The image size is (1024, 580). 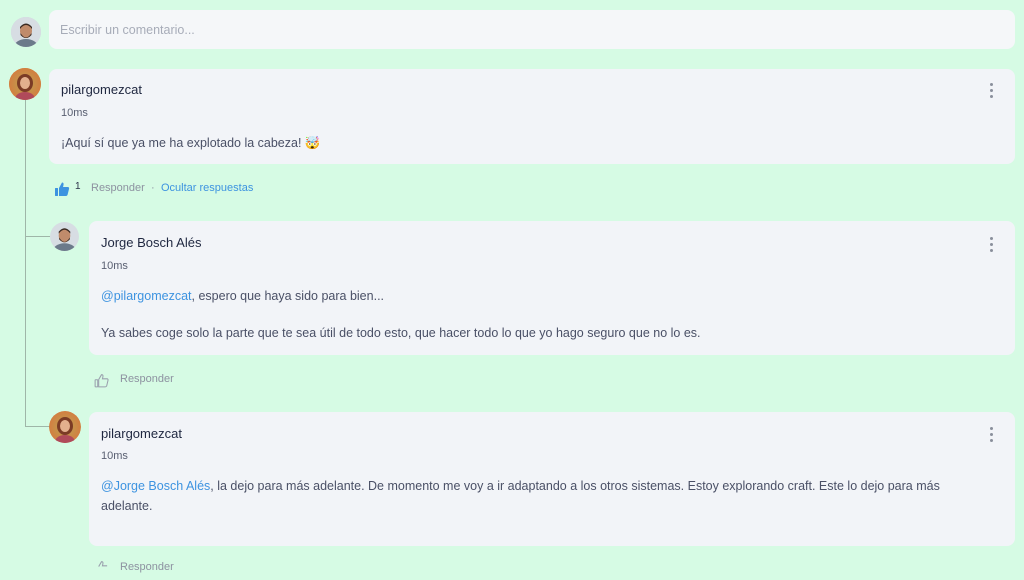 What do you see at coordinates (141, 433) in the screenshot?
I see `reply-author: pilargomezcat` at bounding box center [141, 433].